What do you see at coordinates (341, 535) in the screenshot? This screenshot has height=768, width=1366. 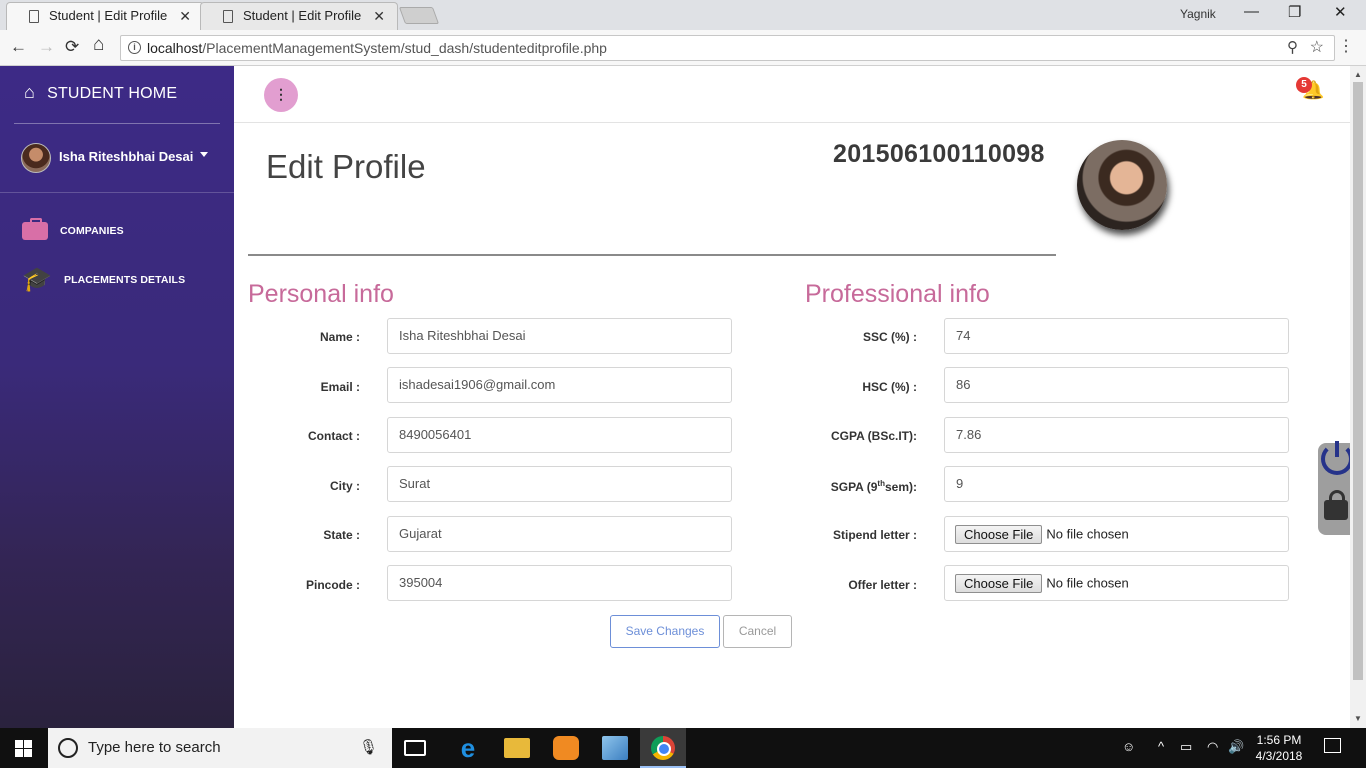 I see `state-label: State :` at bounding box center [341, 535].